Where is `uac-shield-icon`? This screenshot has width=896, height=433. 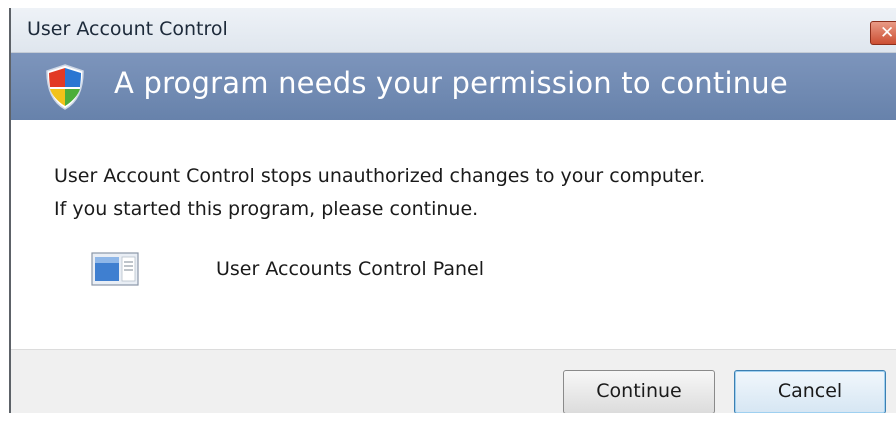 uac-shield-icon is located at coordinates (65, 87).